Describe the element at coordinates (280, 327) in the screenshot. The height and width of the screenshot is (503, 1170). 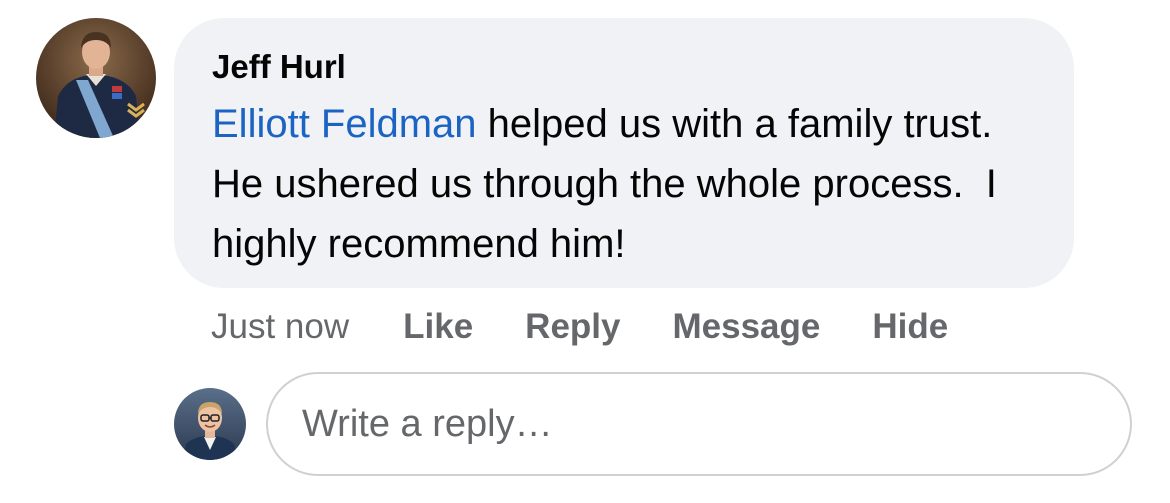
I see `comment-timestamp: Just now` at that location.